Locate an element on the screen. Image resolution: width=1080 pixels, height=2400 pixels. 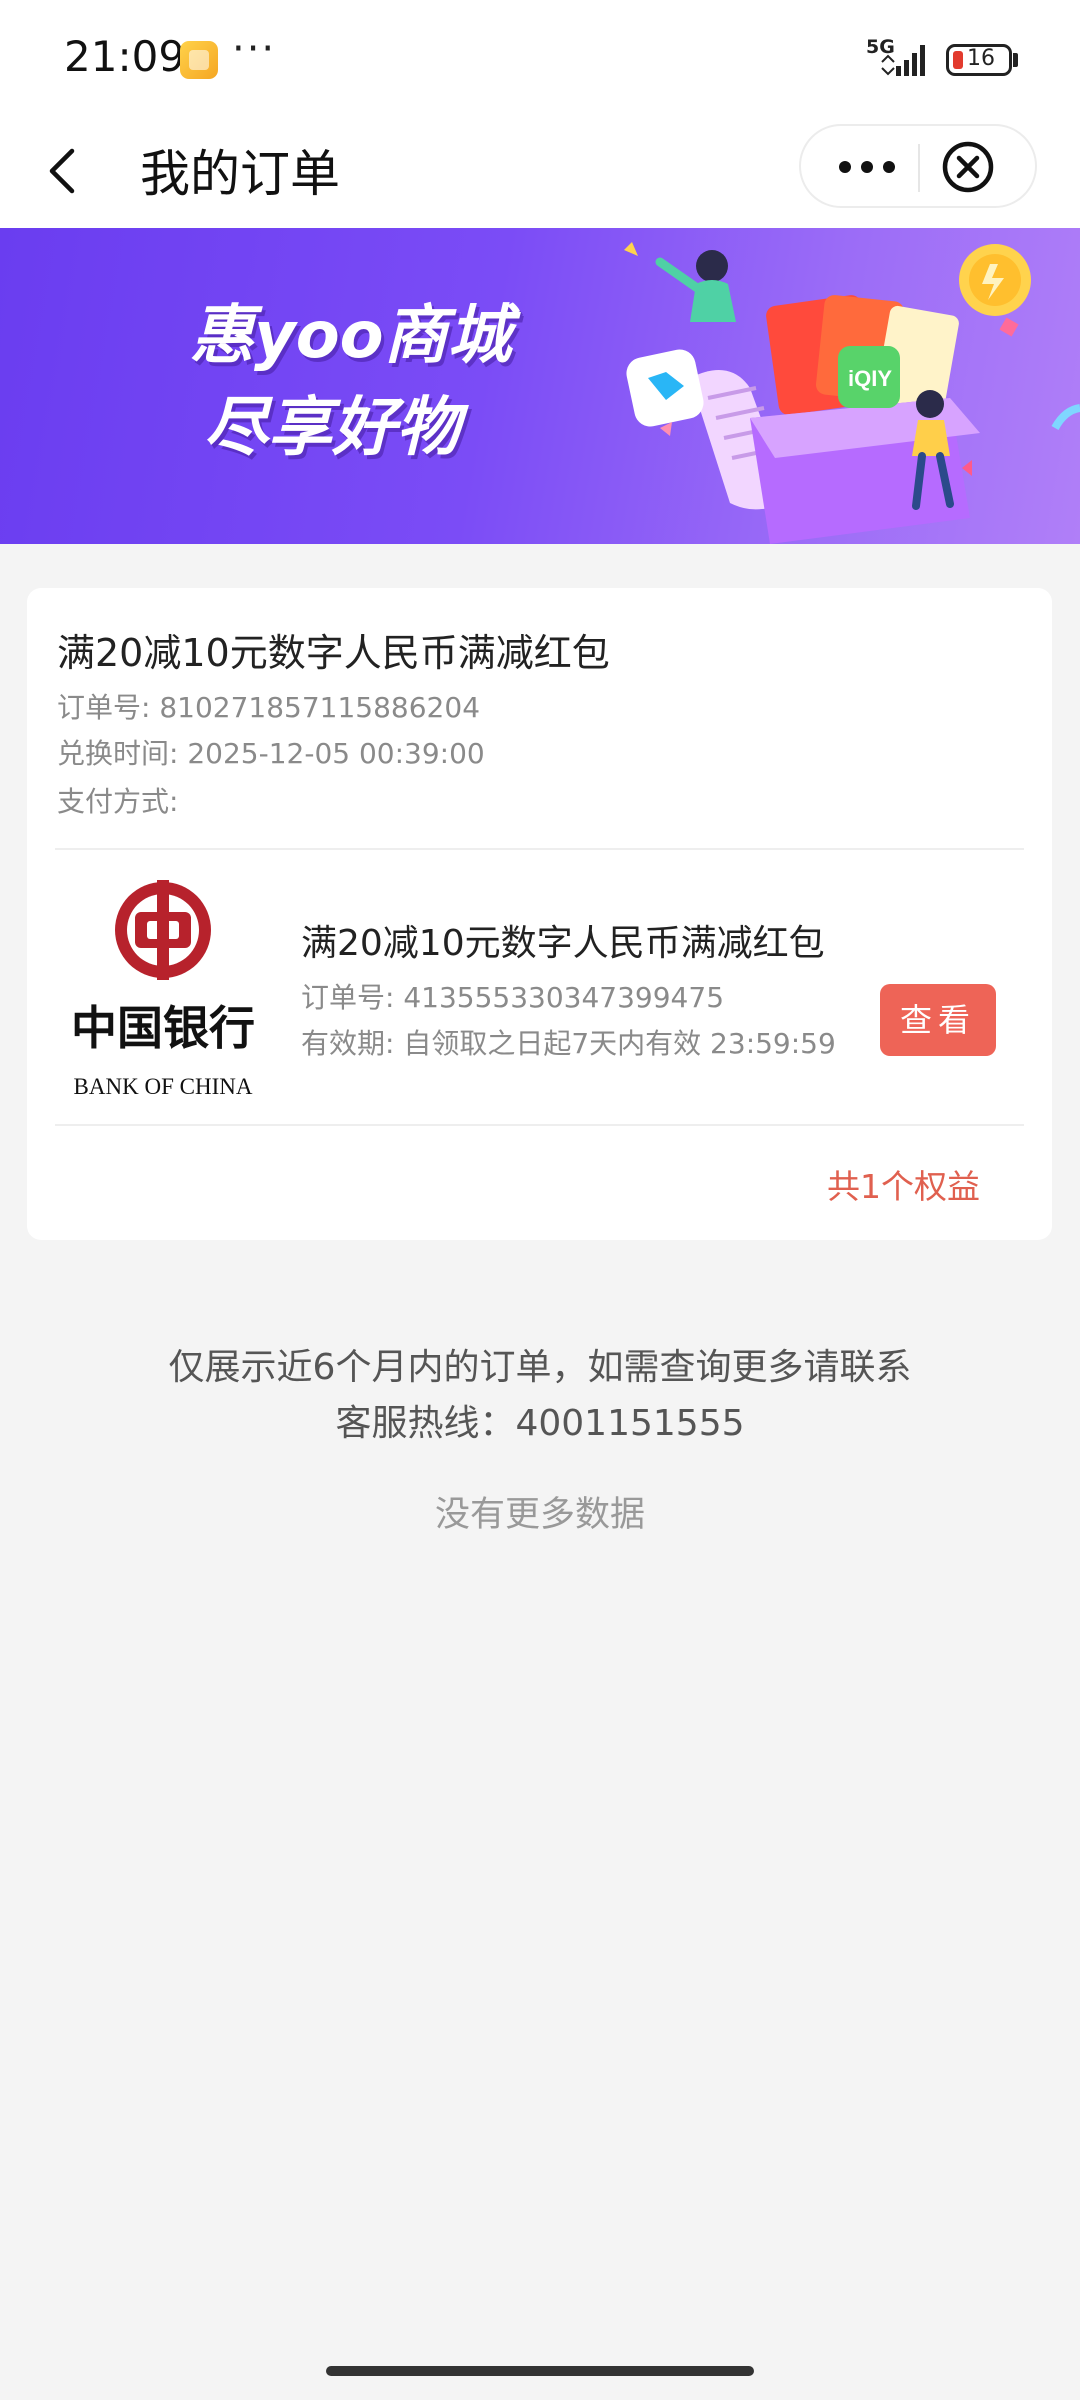
payment-method-label: 支付方式: is located at coordinates (118, 801).